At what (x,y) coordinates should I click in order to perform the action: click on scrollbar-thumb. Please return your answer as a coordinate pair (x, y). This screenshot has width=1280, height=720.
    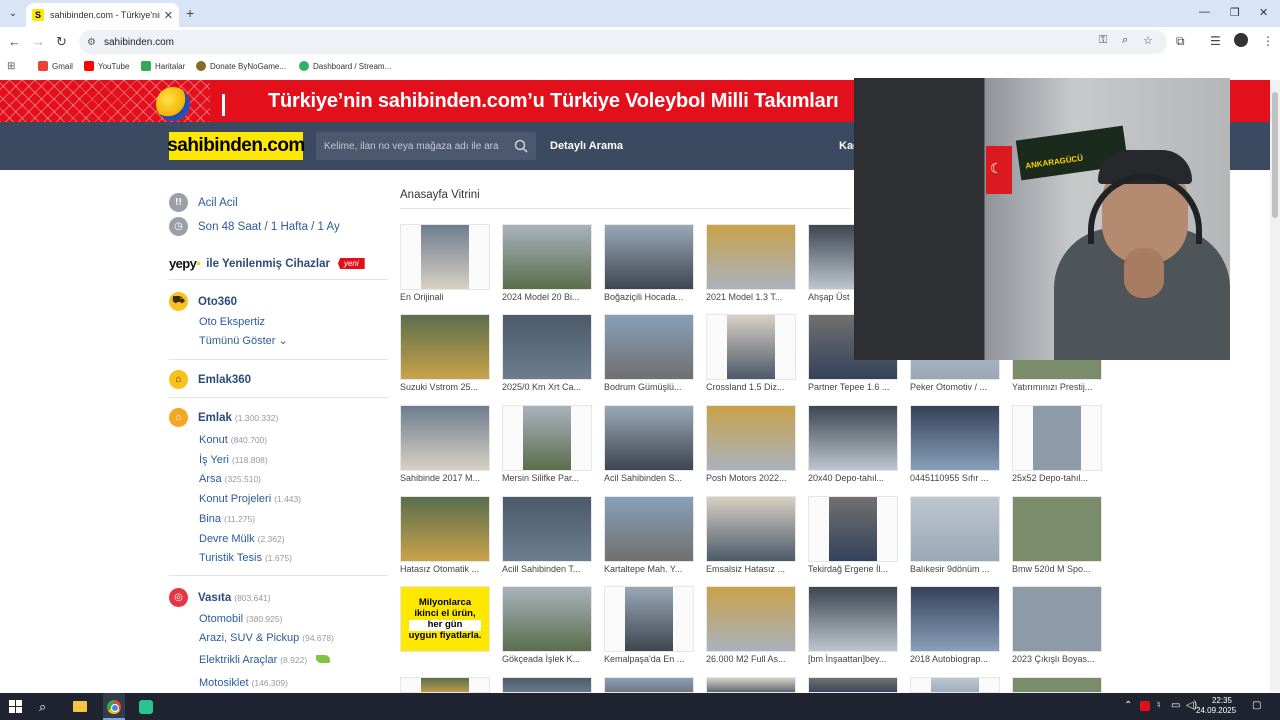
    Looking at the image, I should click on (1275, 155).